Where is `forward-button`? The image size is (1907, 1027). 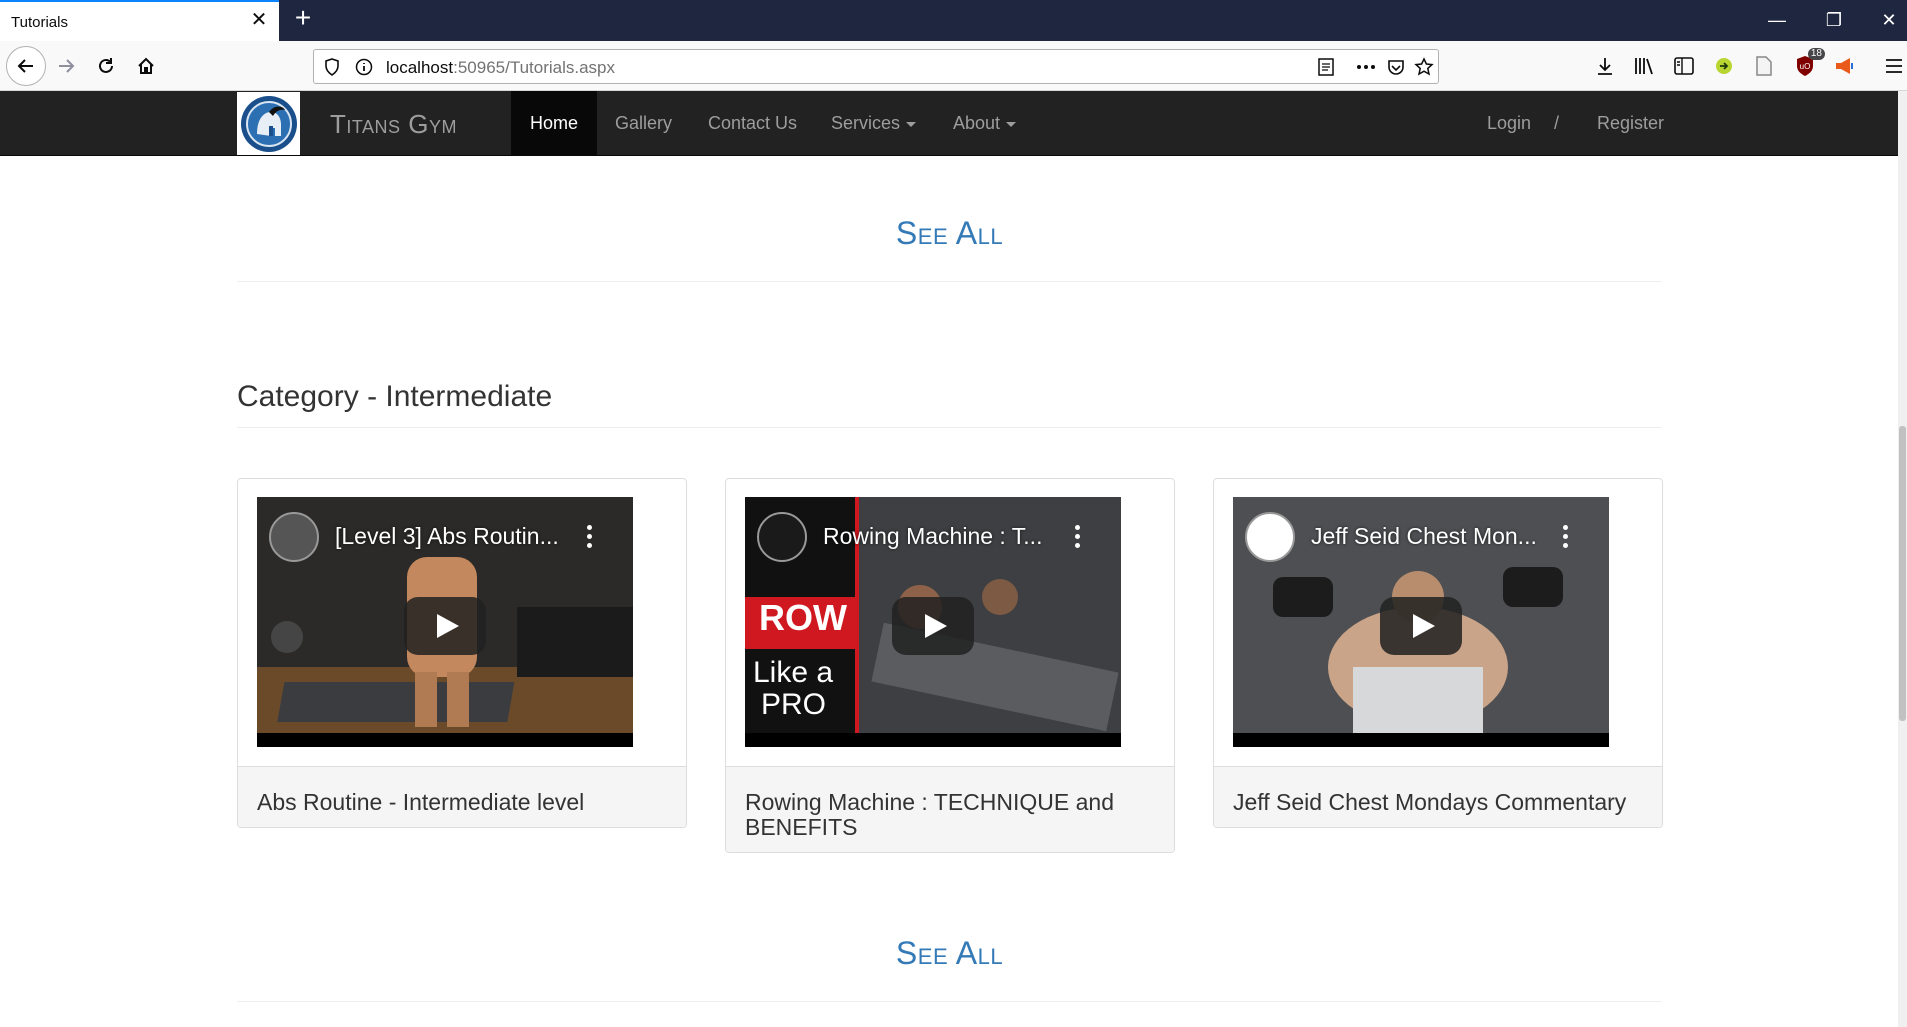
forward-button is located at coordinates (66, 66).